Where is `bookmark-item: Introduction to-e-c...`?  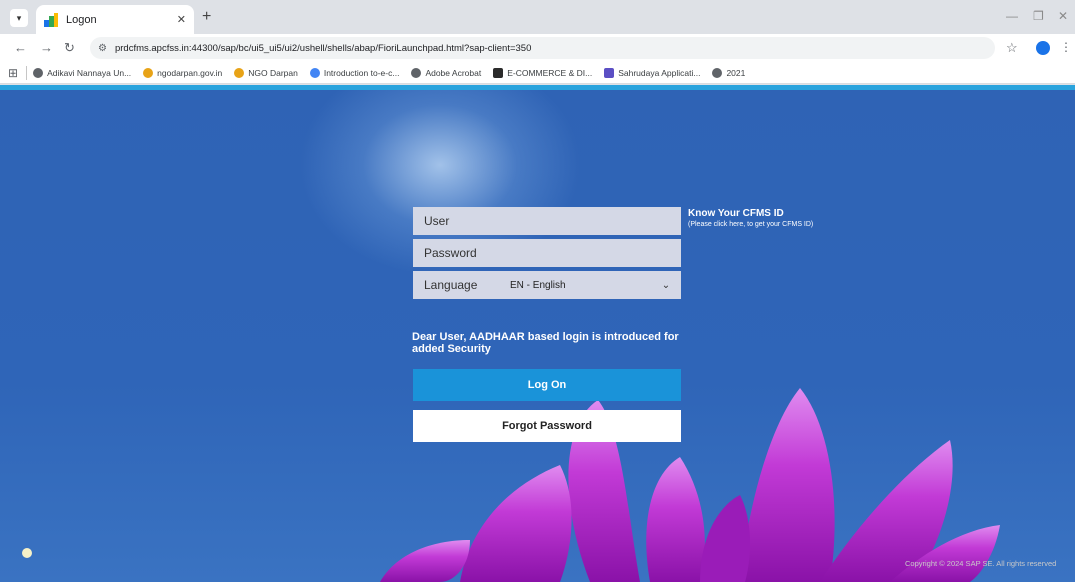 bookmark-item: Introduction to-e-c... is located at coordinates (354, 72).